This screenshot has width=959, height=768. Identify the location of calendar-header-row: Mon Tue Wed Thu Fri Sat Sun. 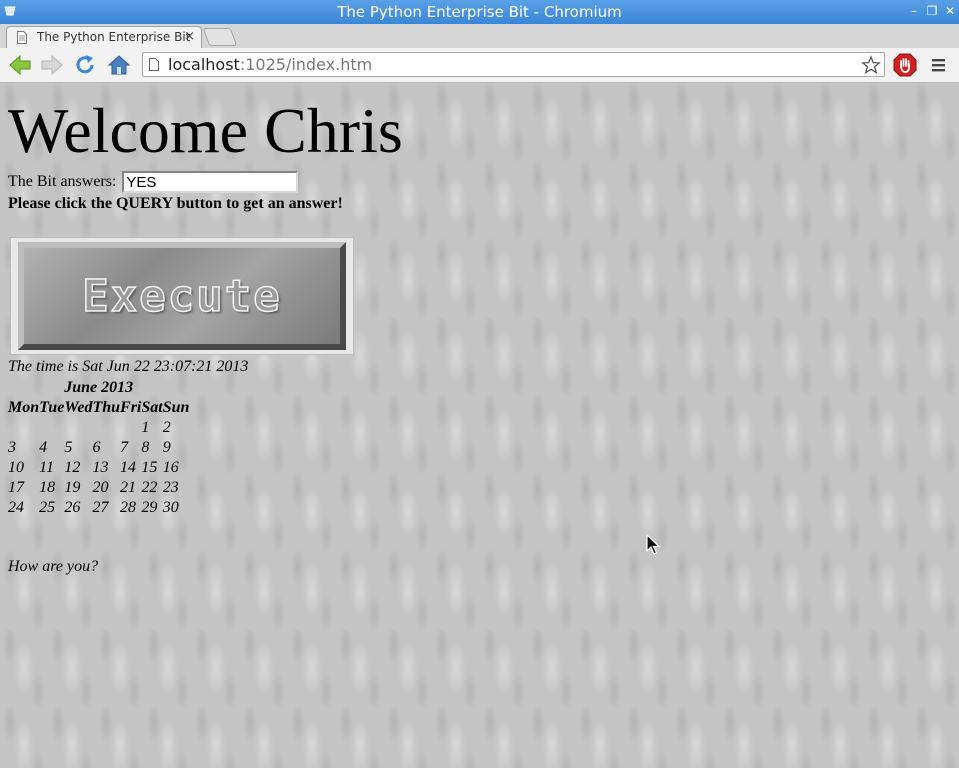
(98, 408).